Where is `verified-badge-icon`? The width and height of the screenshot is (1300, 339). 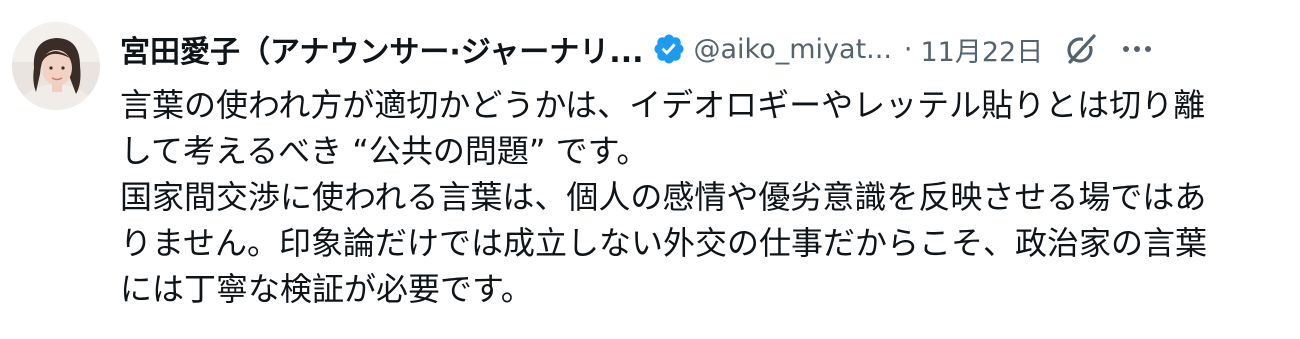
verified-badge-icon is located at coordinates (668, 49).